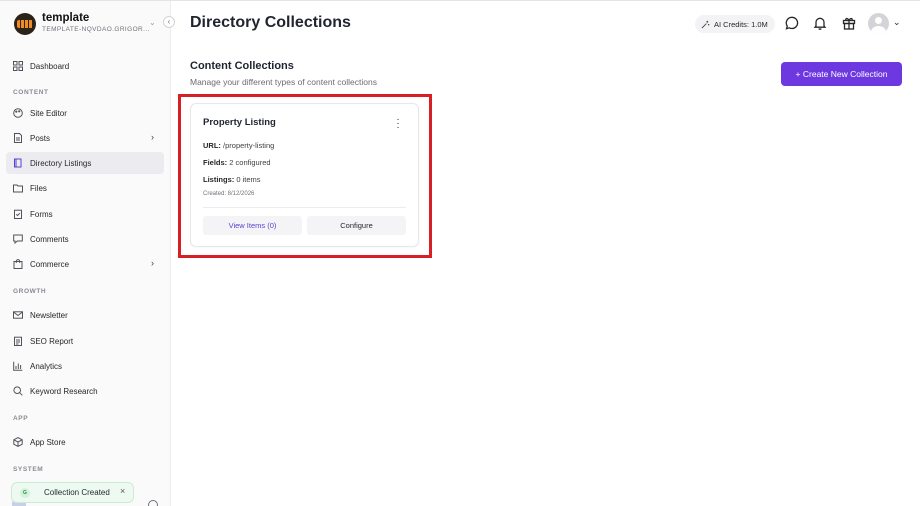 The height and width of the screenshot is (506, 920). I want to click on search-icon, so click(18, 391).